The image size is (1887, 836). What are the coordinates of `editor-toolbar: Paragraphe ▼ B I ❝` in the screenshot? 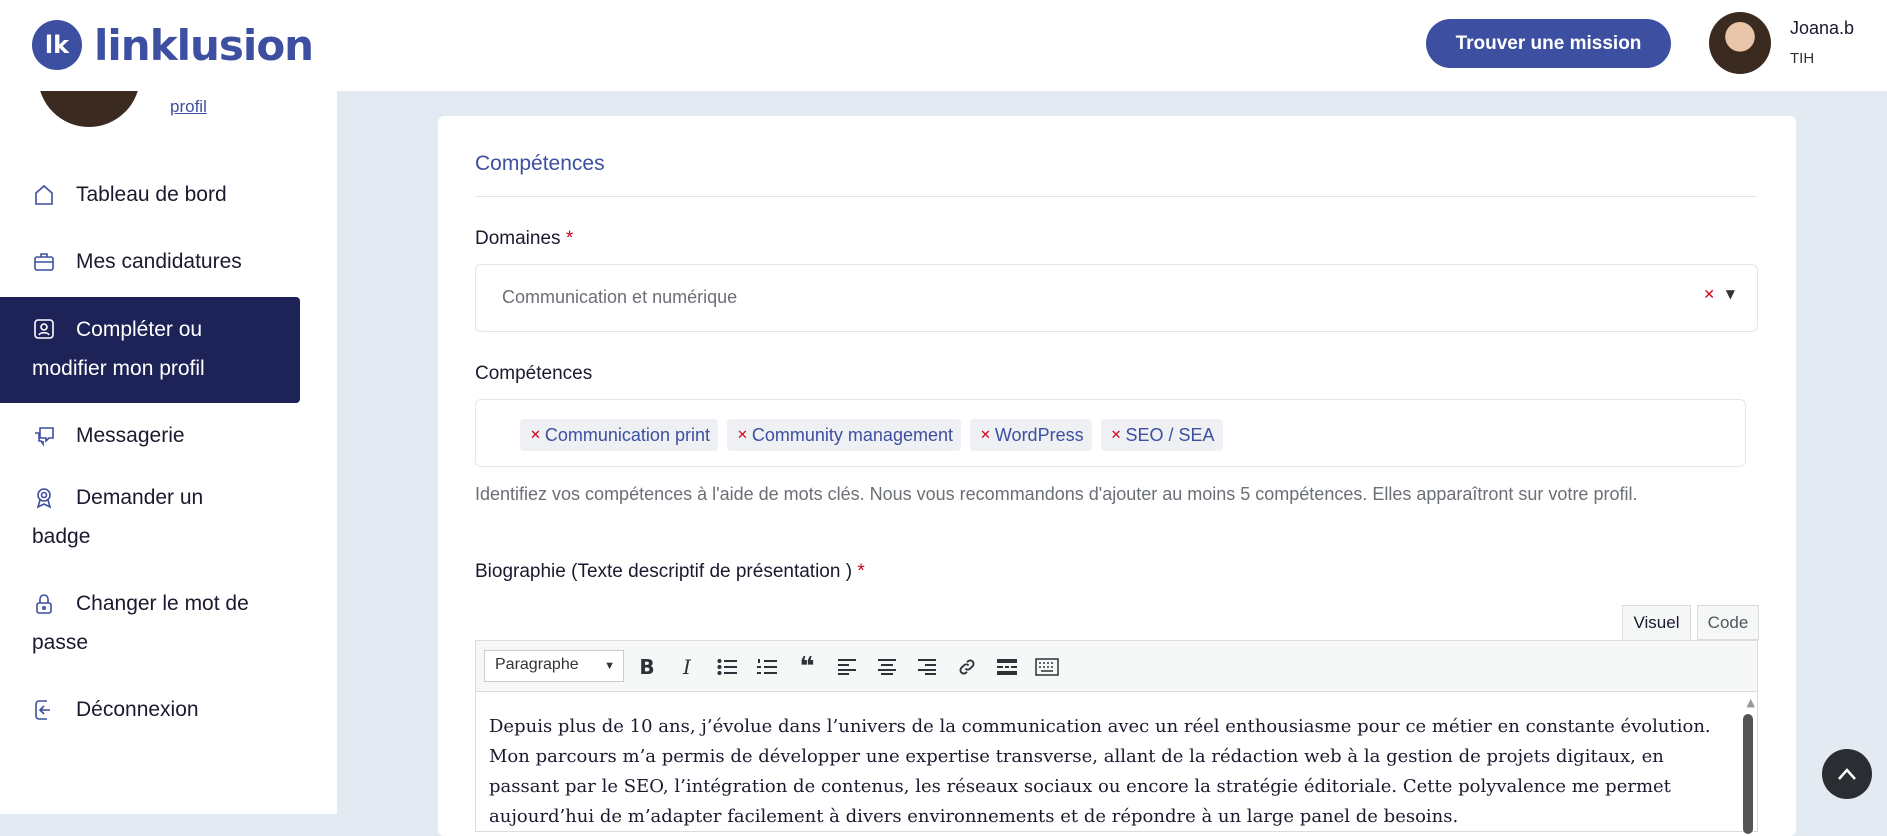 It's located at (1116, 666).